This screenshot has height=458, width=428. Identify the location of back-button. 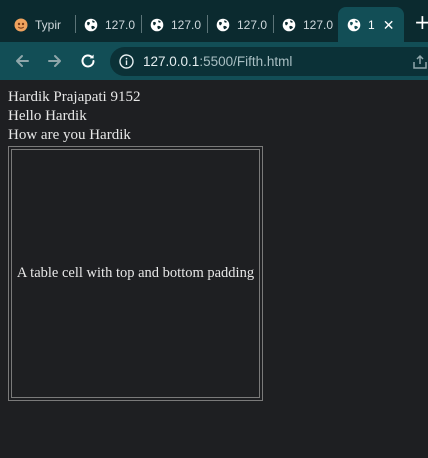
(22, 61).